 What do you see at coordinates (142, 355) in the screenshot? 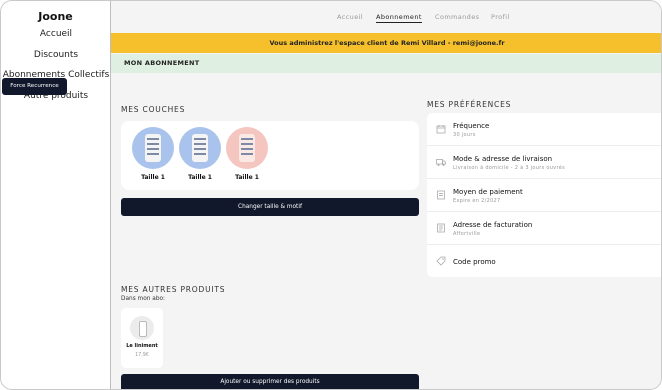
I see `product-price: 17,9€` at bounding box center [142, 355].